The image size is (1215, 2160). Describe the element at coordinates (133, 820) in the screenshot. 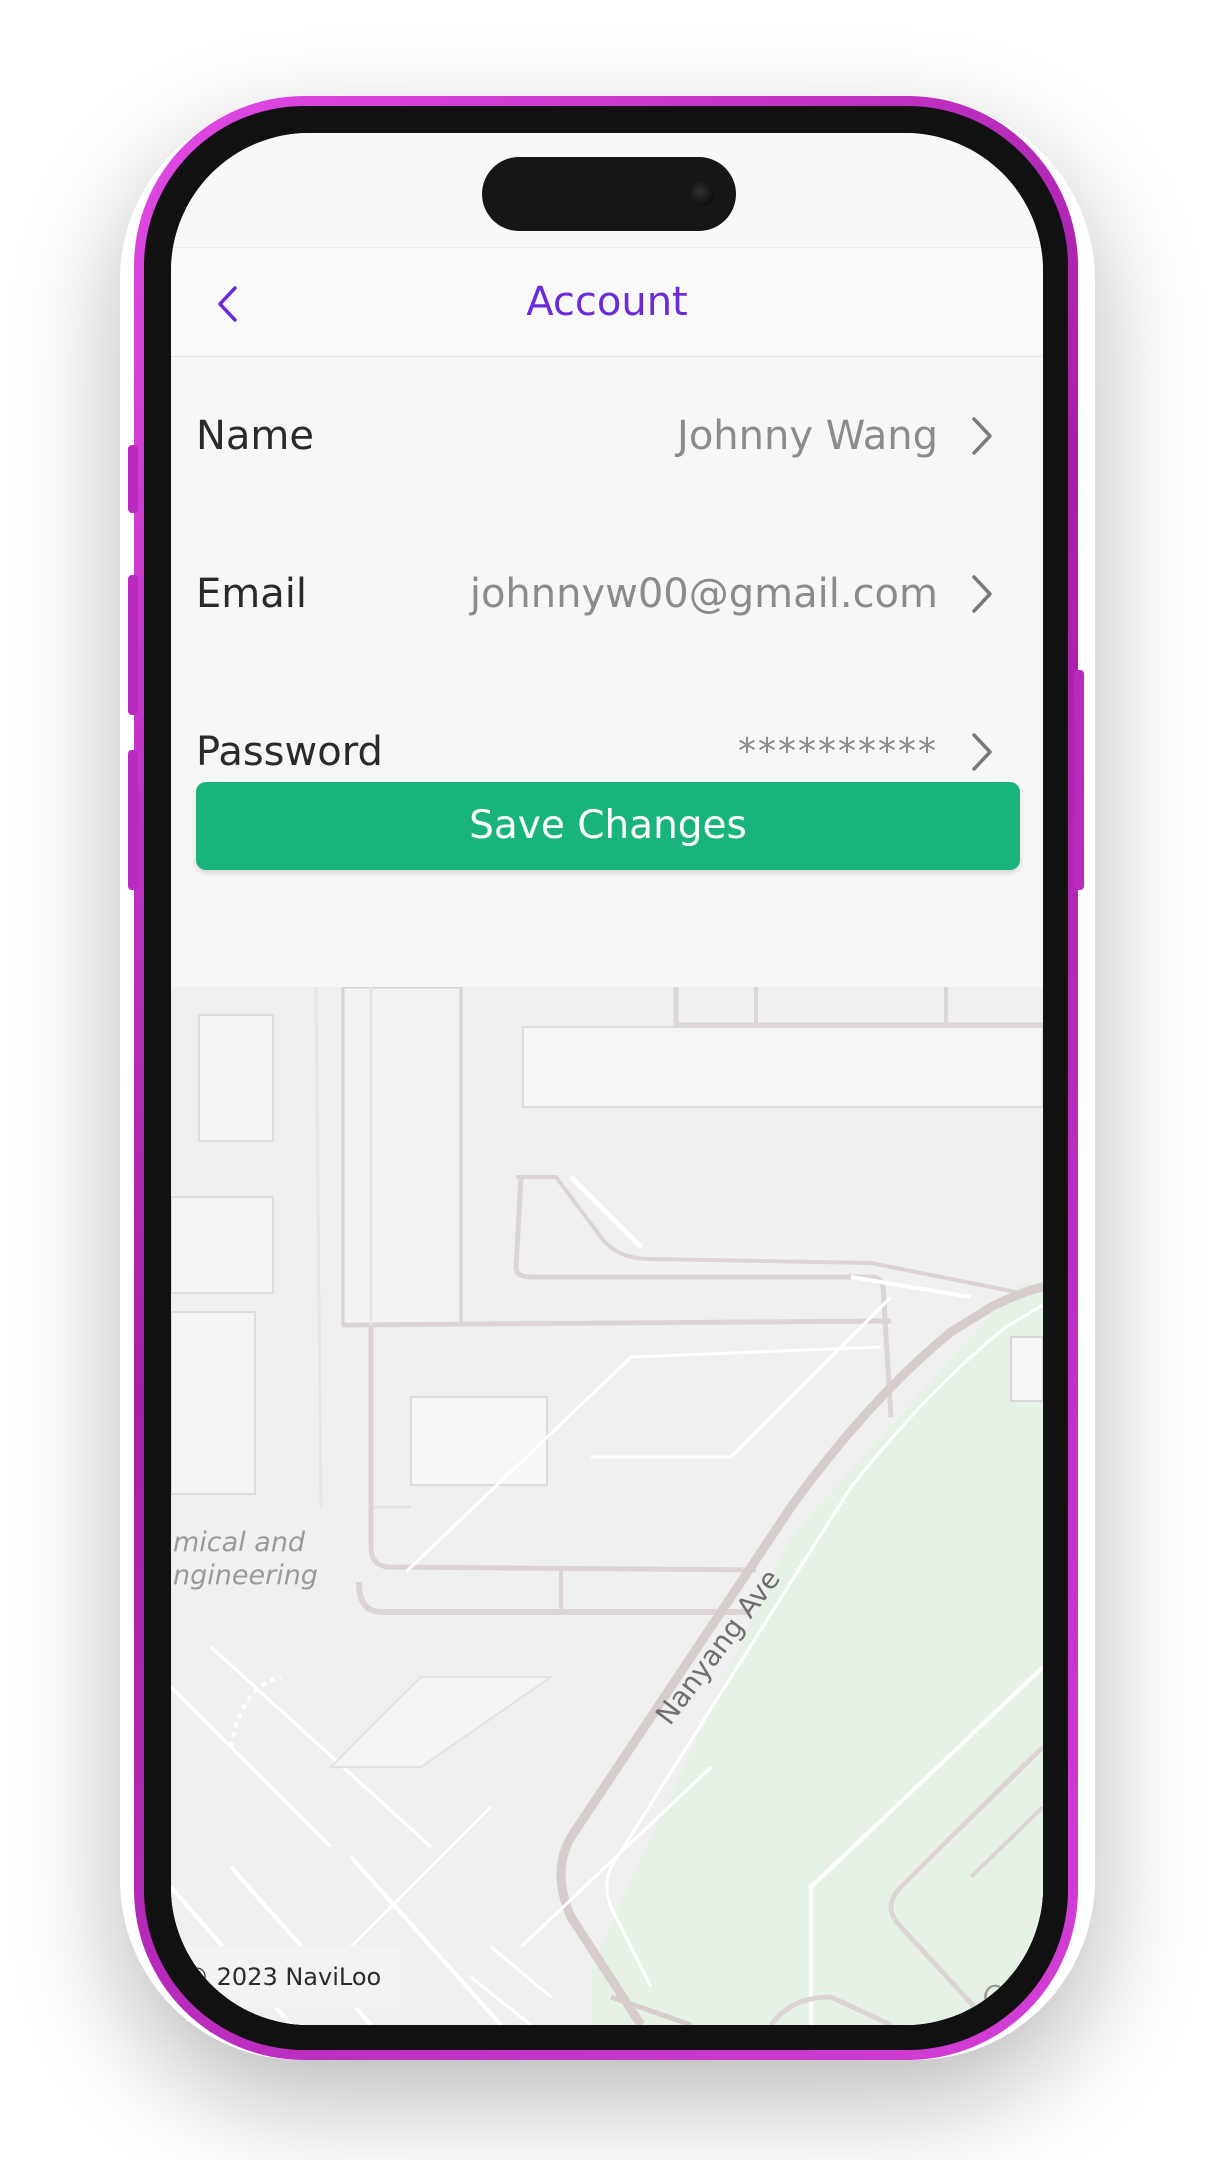

I see `volume-down-button` at that location.